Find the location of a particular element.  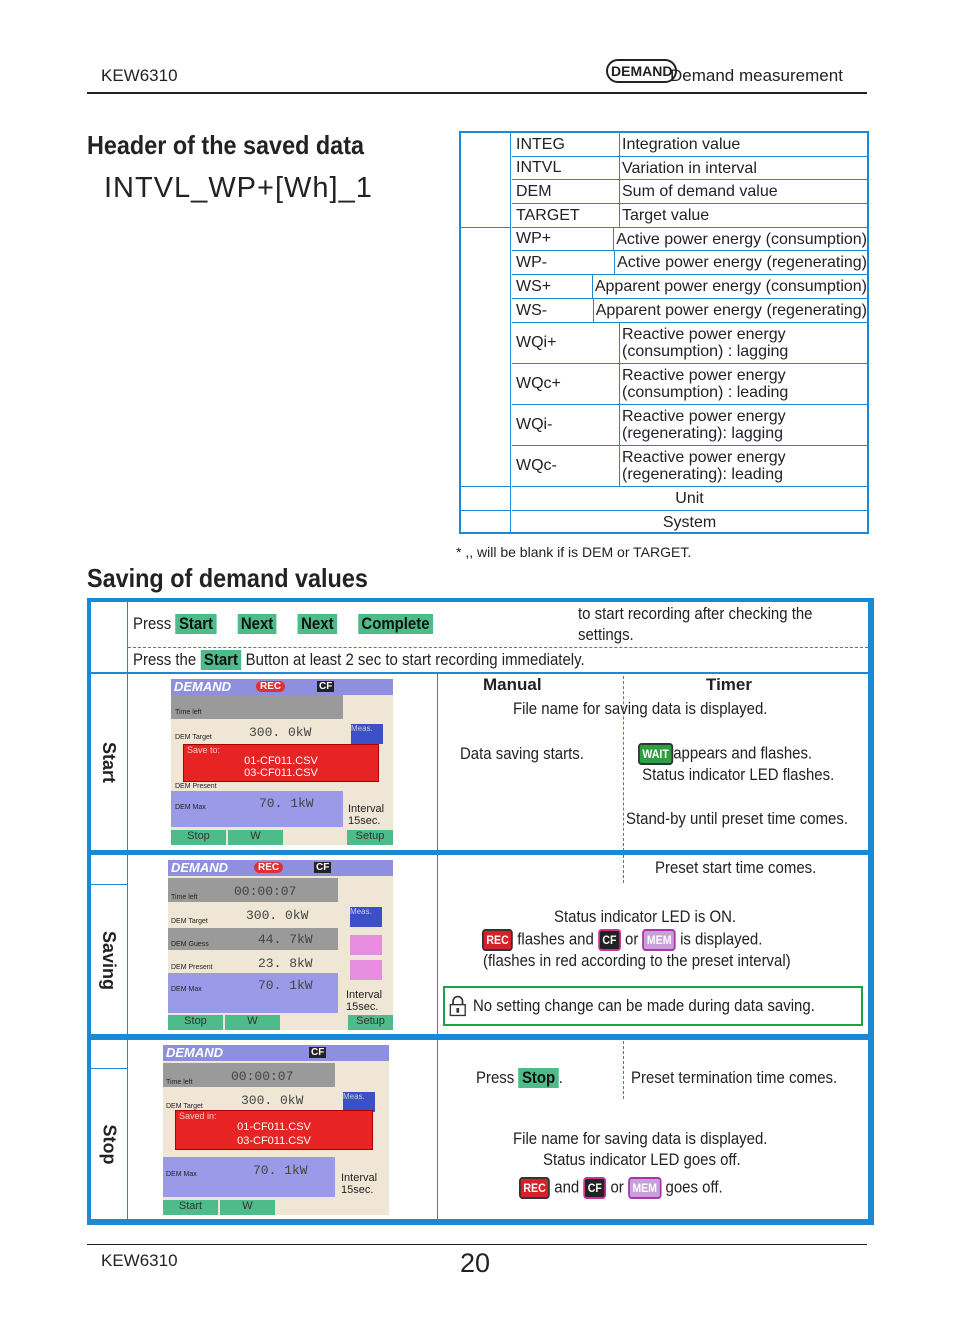

stop-line1: File name for saving data is displayed. is located at coordinates (640, 1138).